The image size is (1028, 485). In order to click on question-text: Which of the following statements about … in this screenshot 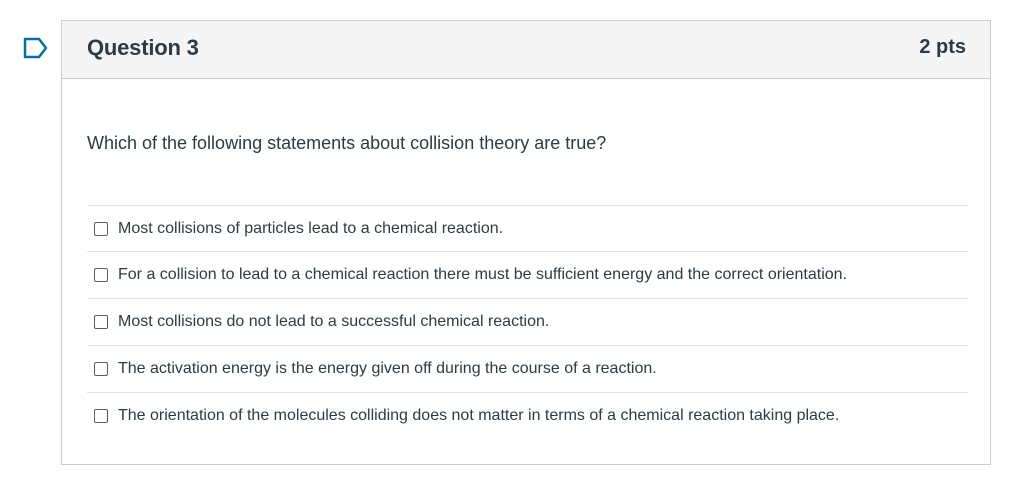, I will do `click(347, 143)`.